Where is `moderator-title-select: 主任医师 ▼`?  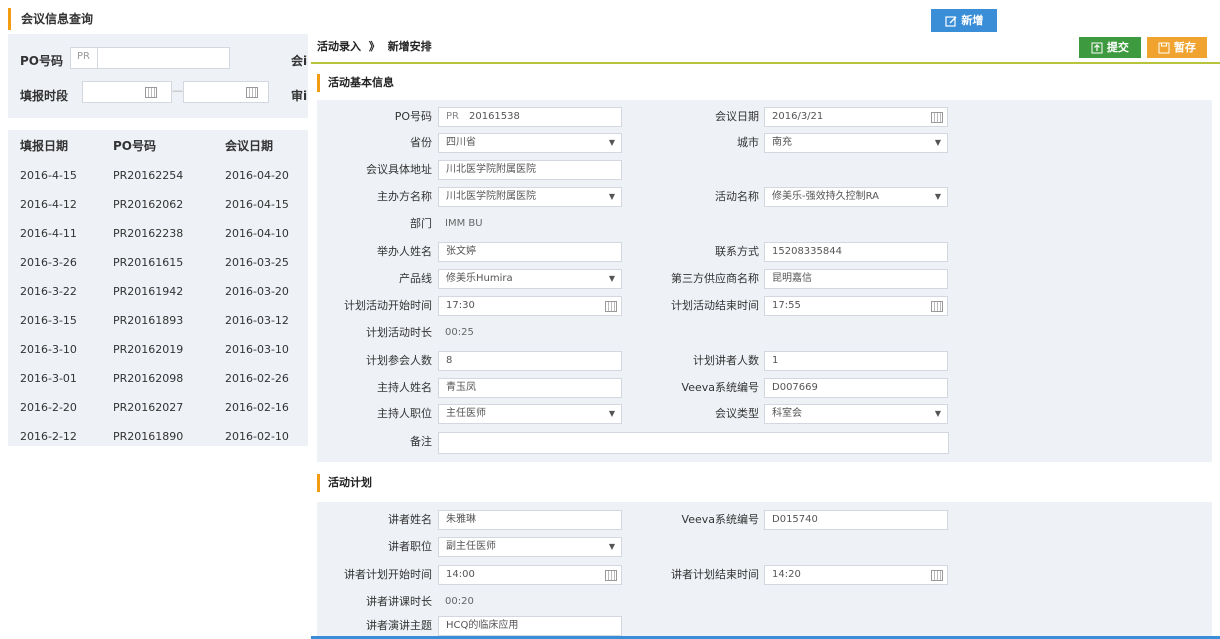 moderator-title-select: 主任医师 ▼ is located at coordinates (530, 414).